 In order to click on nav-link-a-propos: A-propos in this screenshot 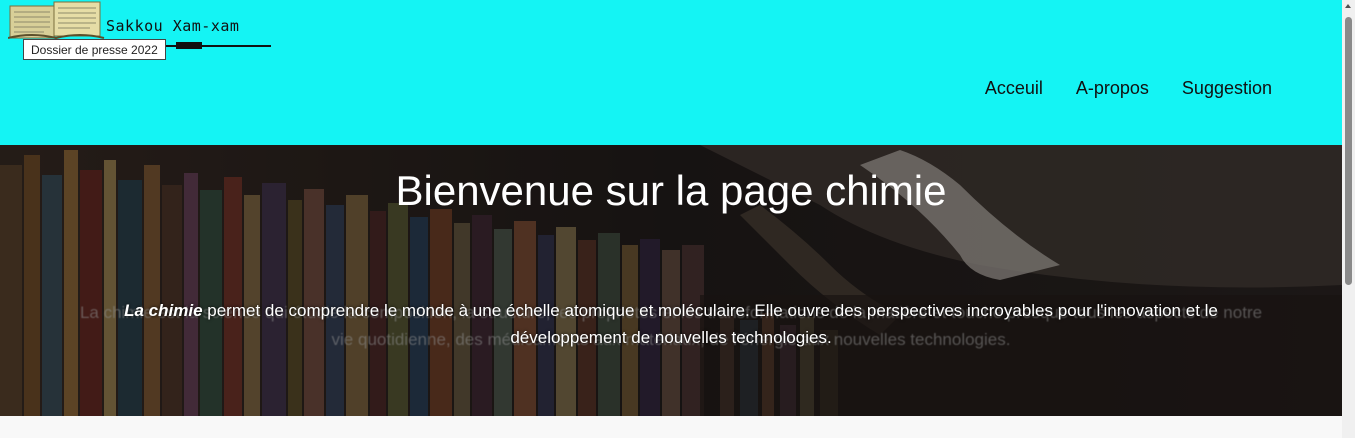, I will do `click(1112, 88)`.